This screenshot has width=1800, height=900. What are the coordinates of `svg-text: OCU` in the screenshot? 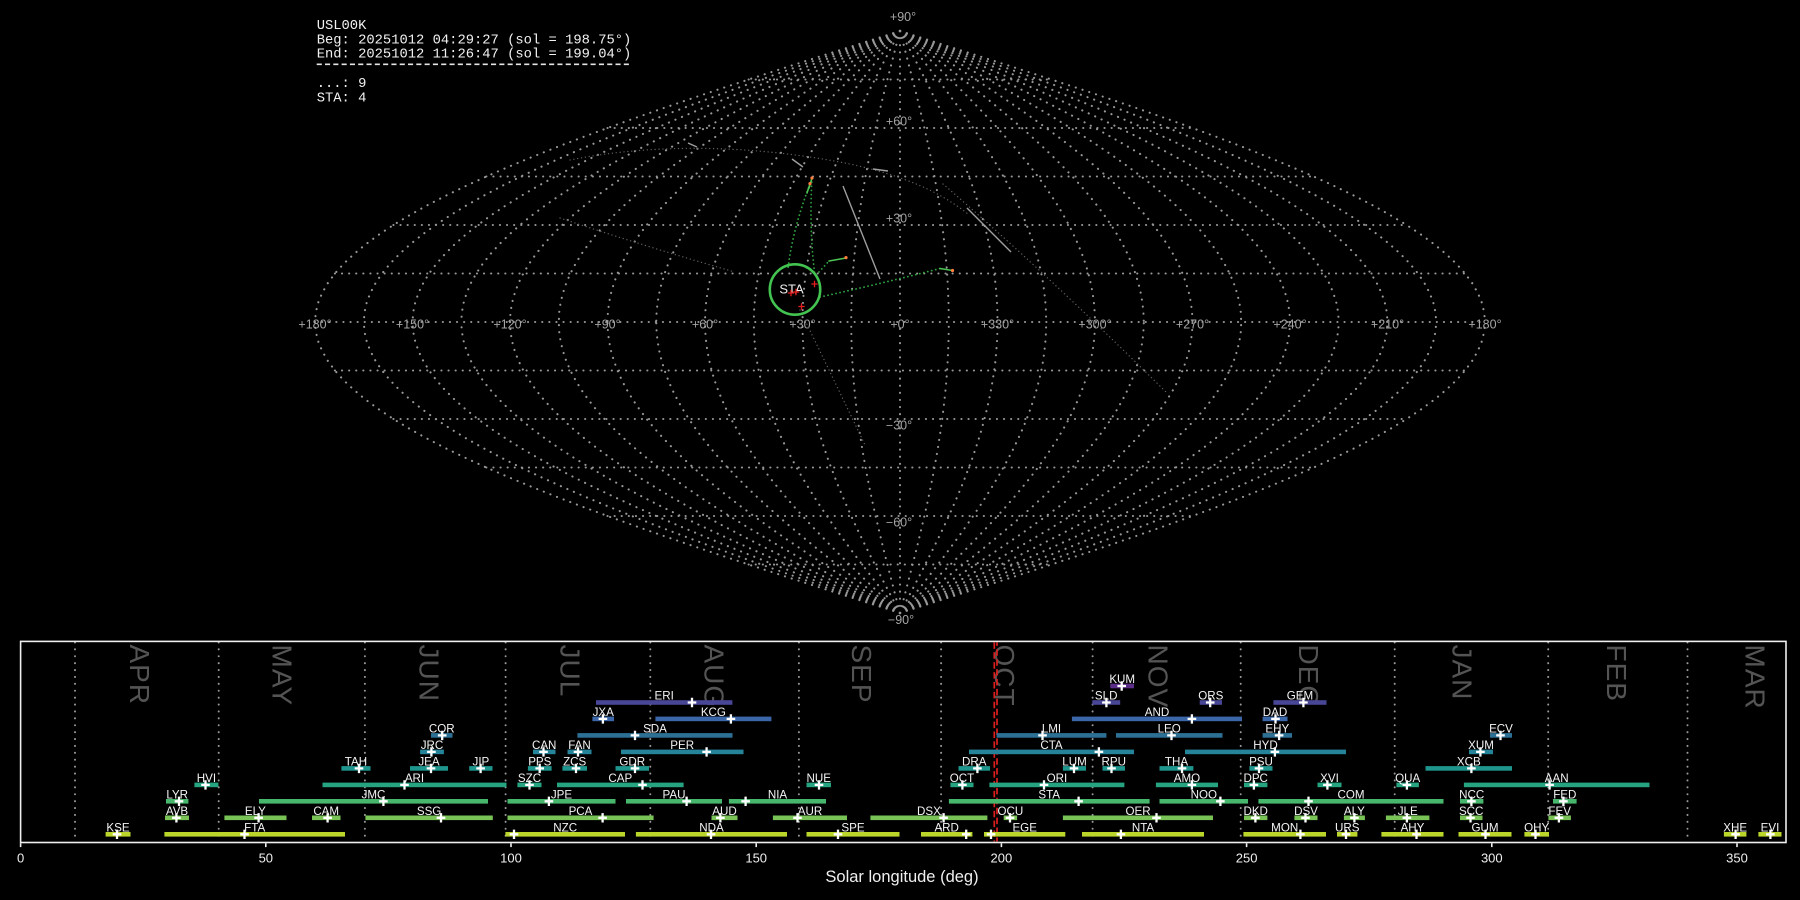 It's located at (1011, 811).